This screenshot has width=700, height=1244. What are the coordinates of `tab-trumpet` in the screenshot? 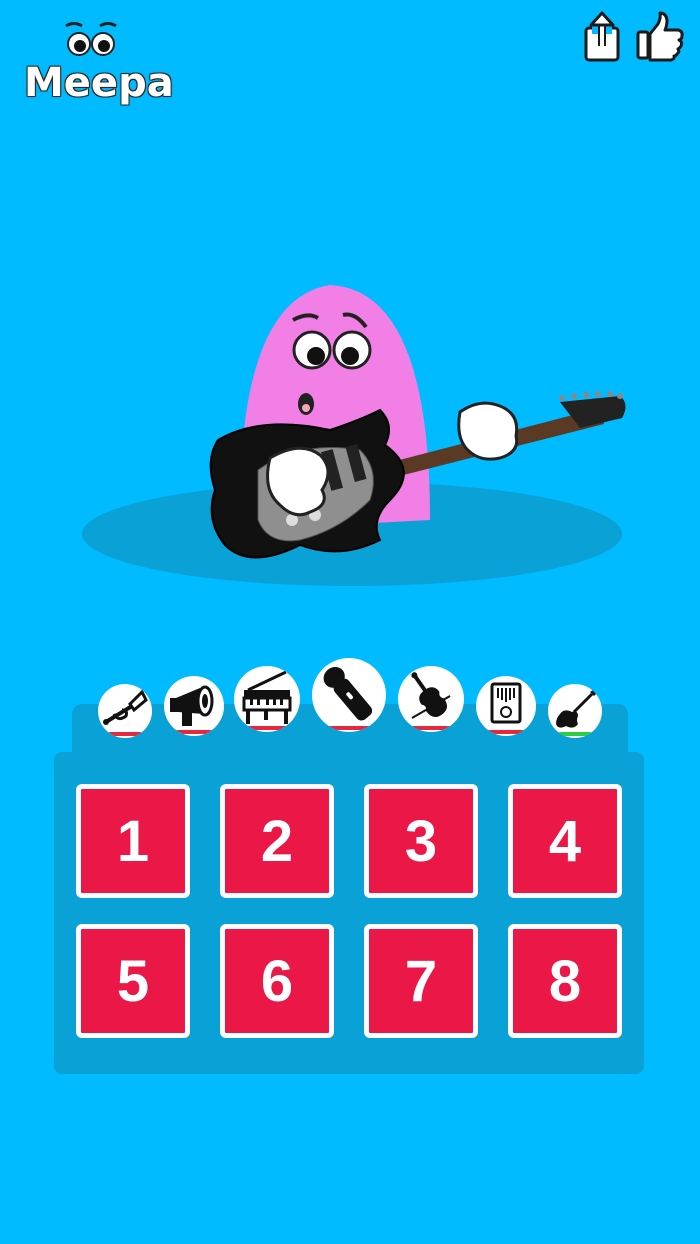 It's located at (125, 711).